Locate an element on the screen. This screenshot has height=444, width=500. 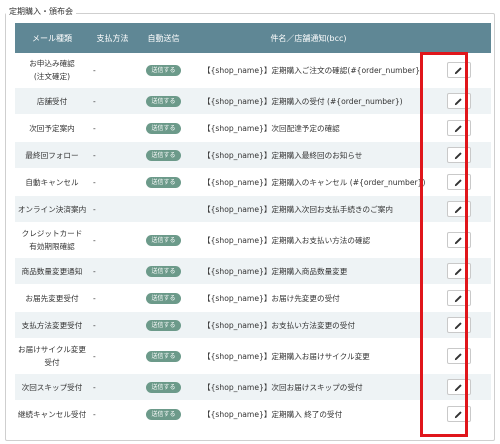
mail-subject: 【{shop_name}】定期購入ご注文の確認(#{order_number}) is located at coordinates (313, 70).